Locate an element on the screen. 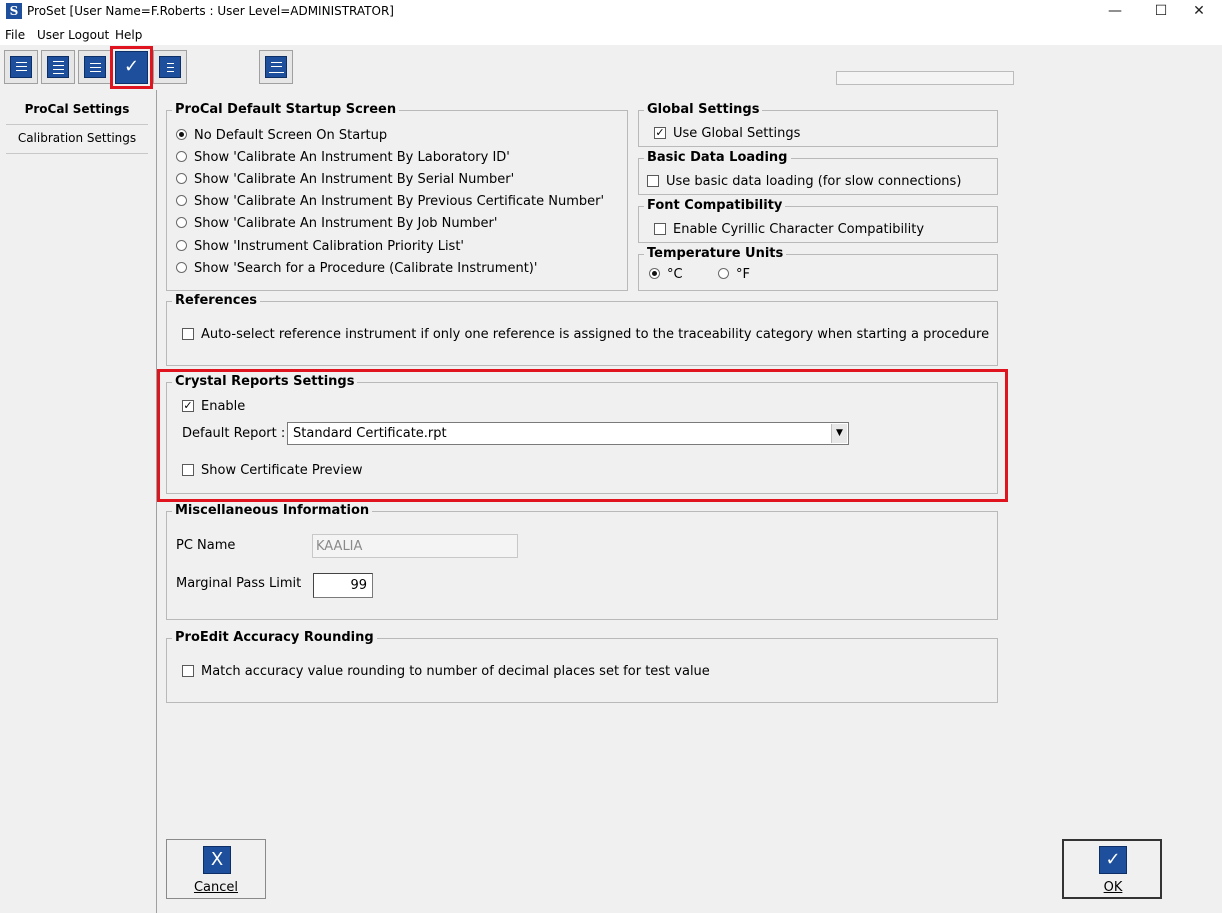 The width and height of the screenshot is (1222, 913). minimize-button: — is located at coordinates (1115, 12).